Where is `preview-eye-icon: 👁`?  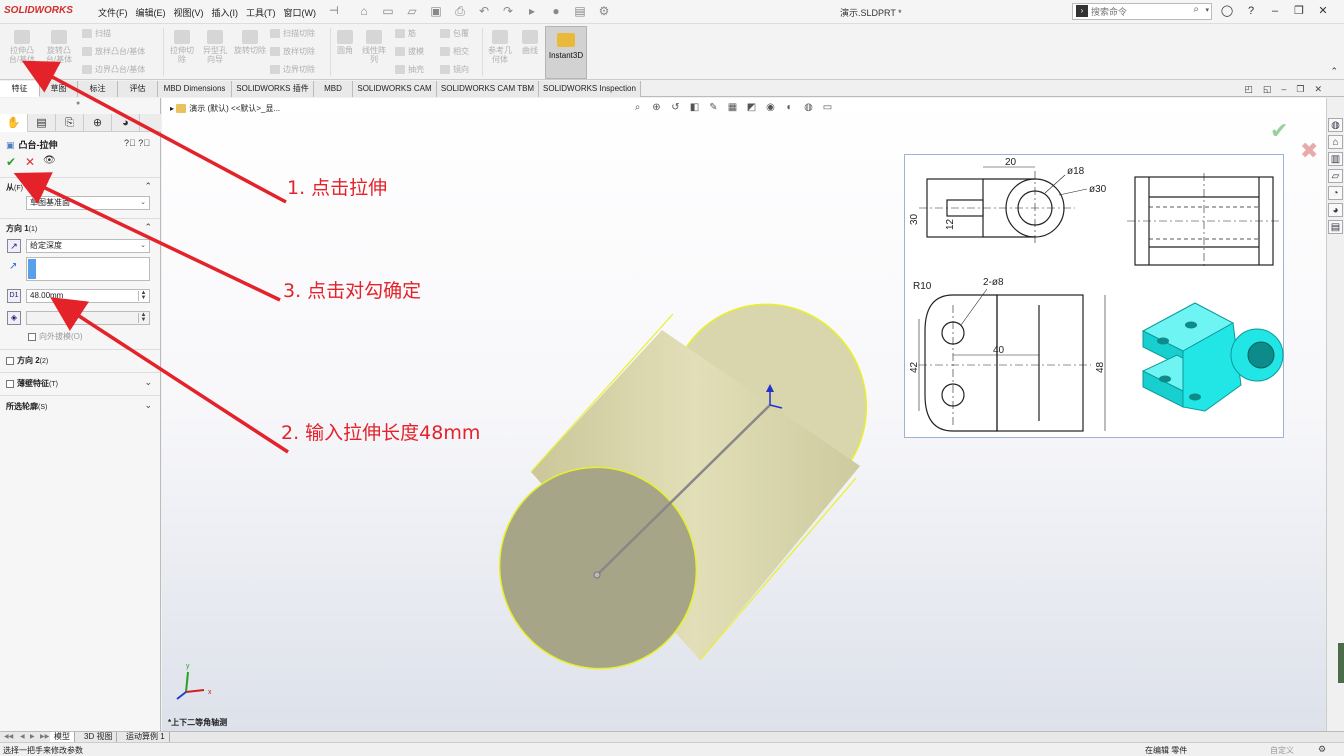
preview-eye-icon: 👁 is located at coordinates (49, 160).